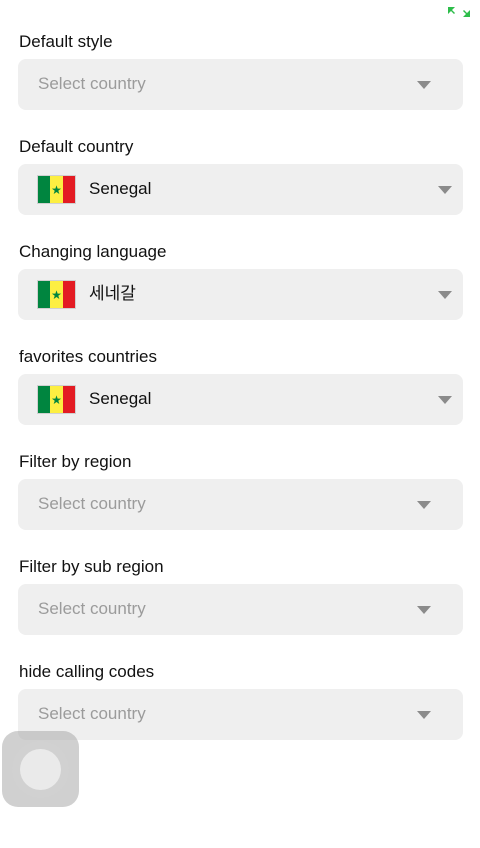 Image resolution: width=480 pixels, height=848 pixels. Describe the element at coordinates (240, 294) in the screenshot. I see `changing-language-country-dropdown: ★ 세네갈` at that location.